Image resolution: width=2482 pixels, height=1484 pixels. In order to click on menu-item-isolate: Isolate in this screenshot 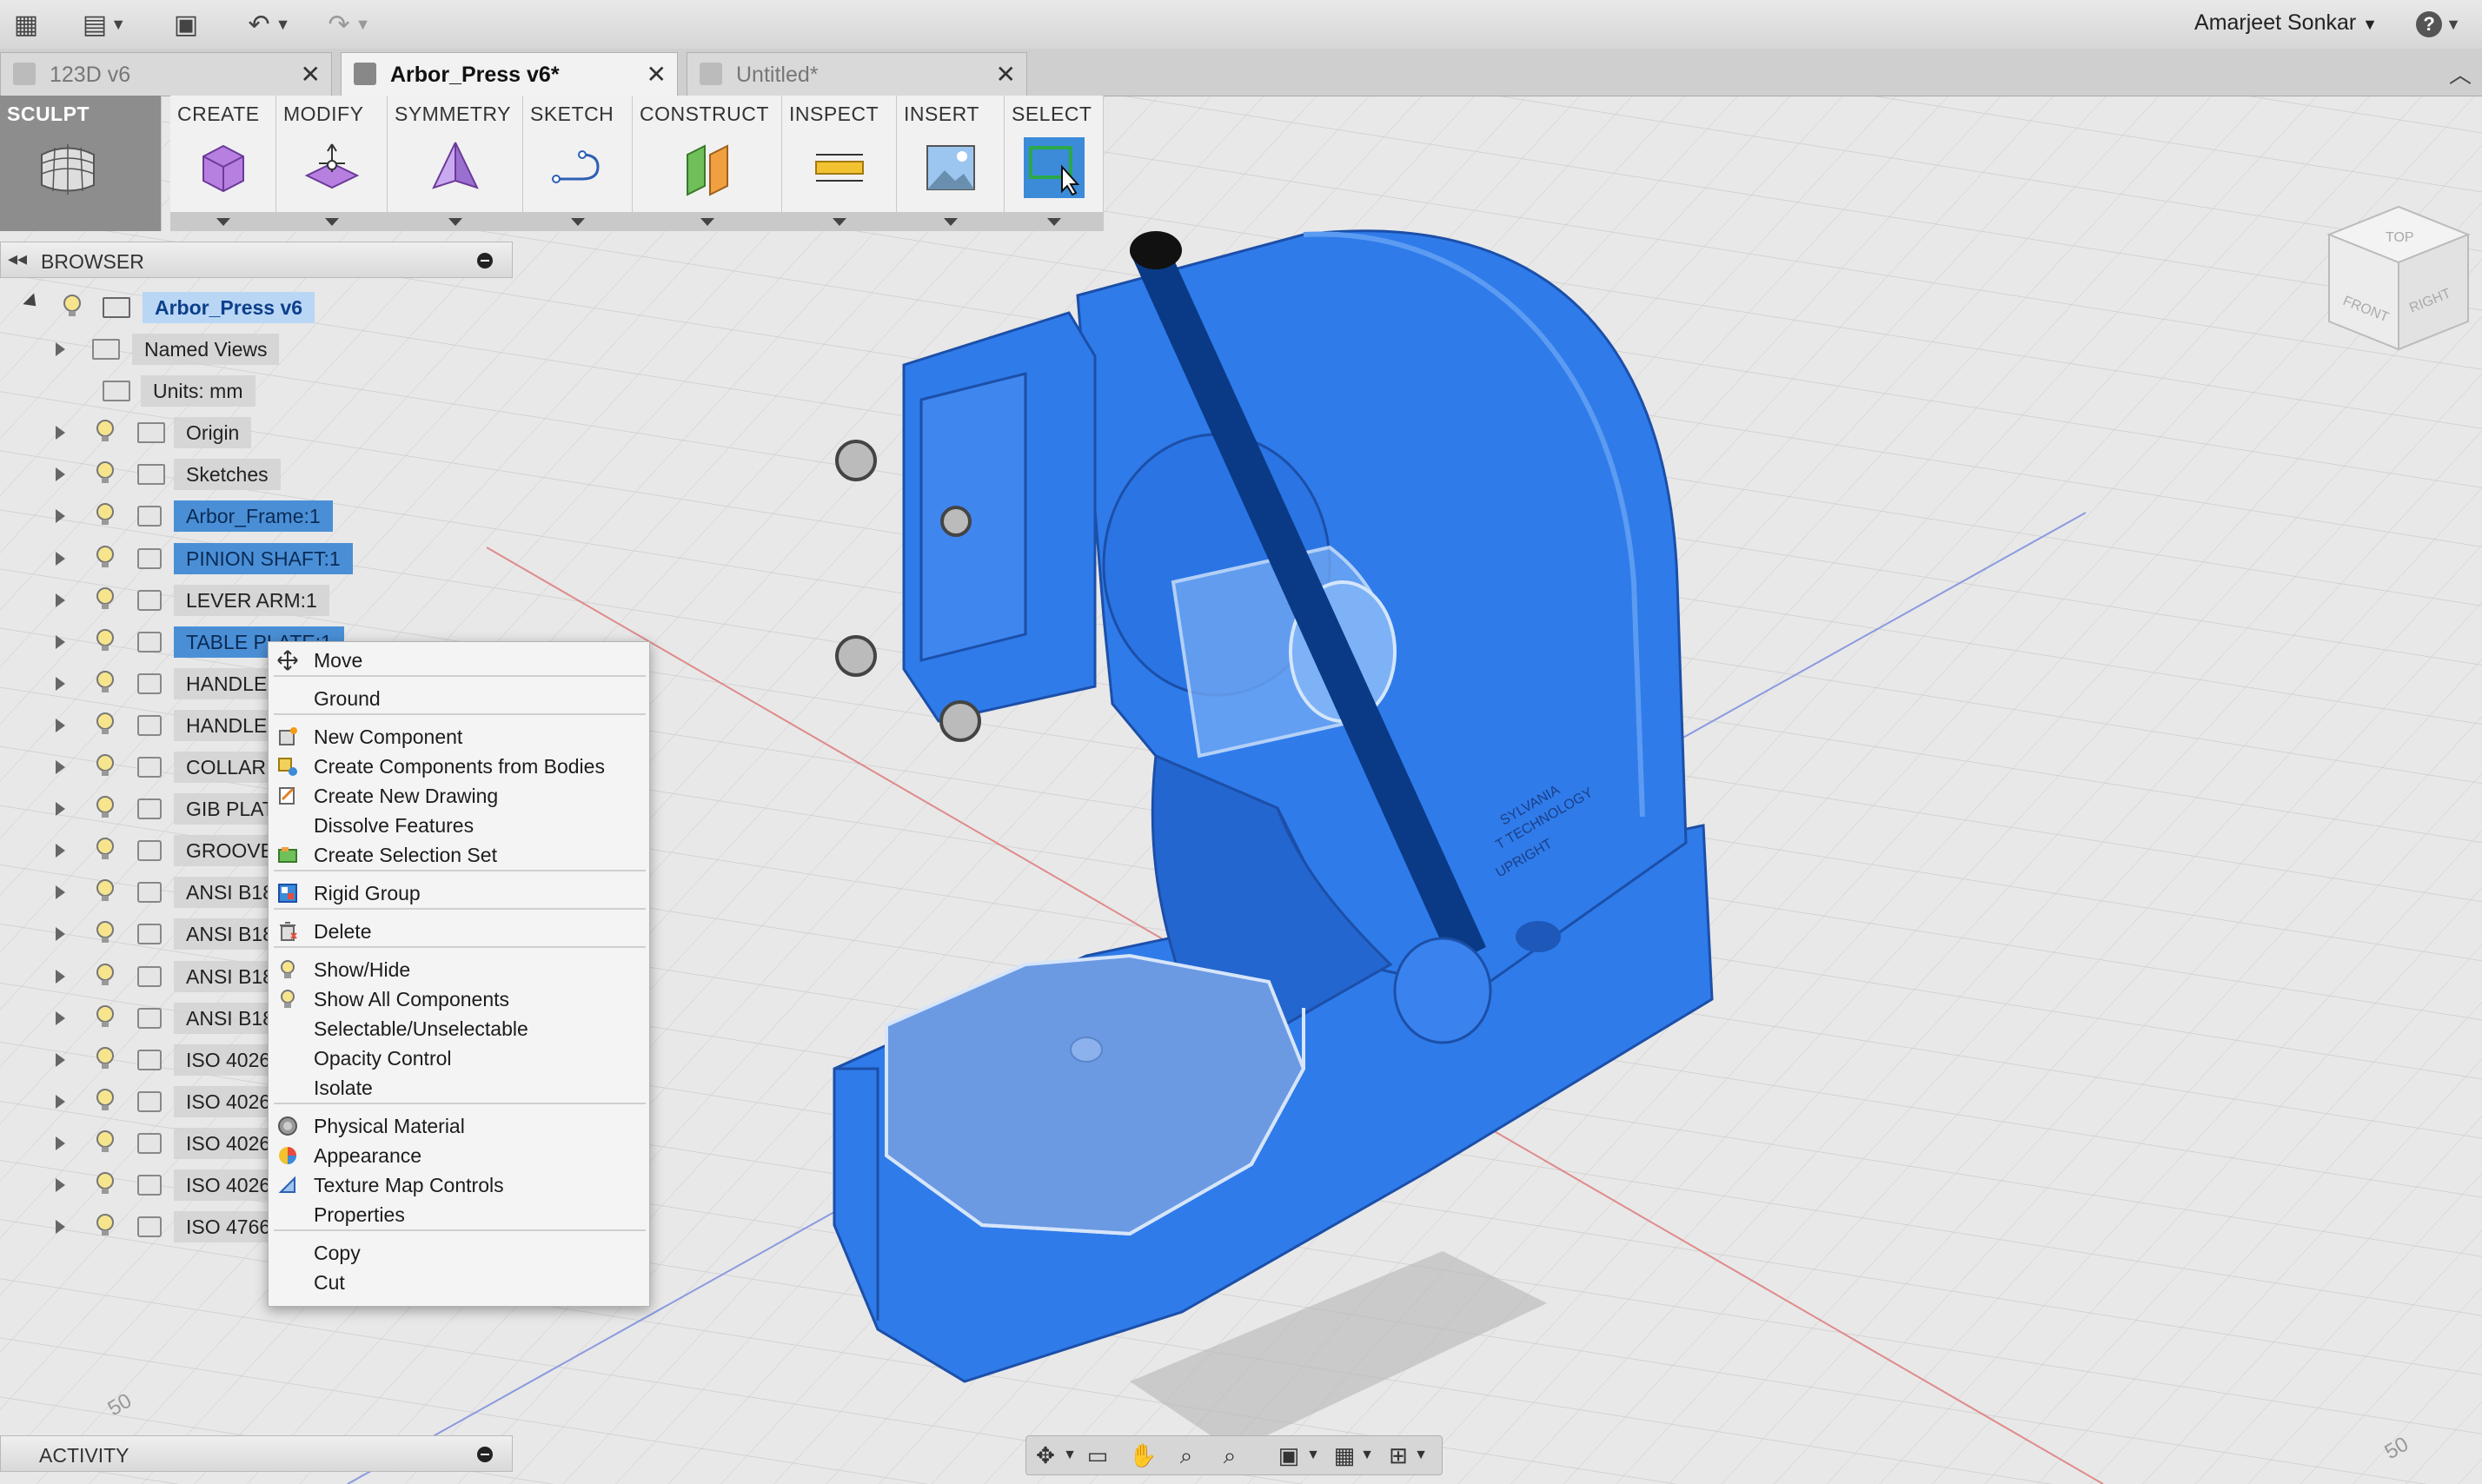, I will do `click(459, 1088)`.